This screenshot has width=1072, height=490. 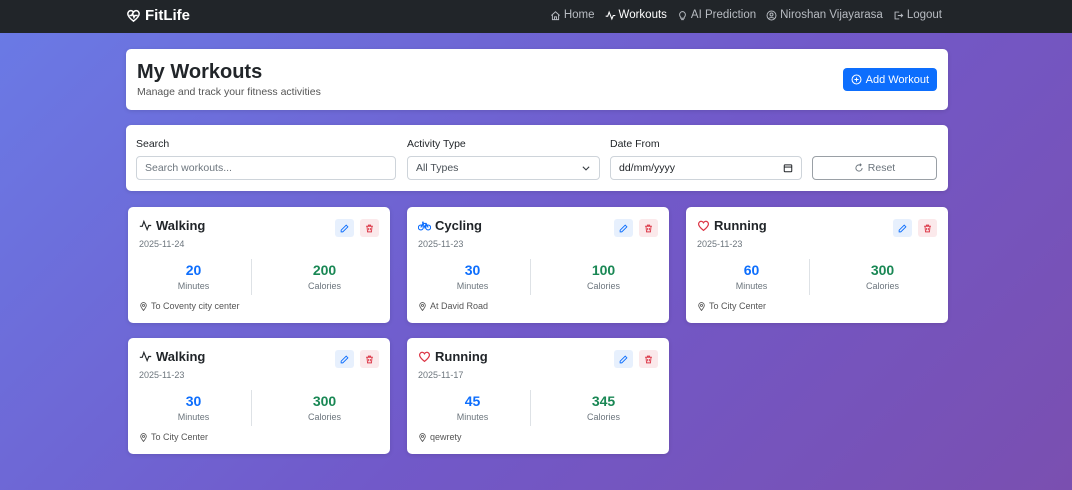 I want to click on user-circle-icon, so click(x=771, y=15).